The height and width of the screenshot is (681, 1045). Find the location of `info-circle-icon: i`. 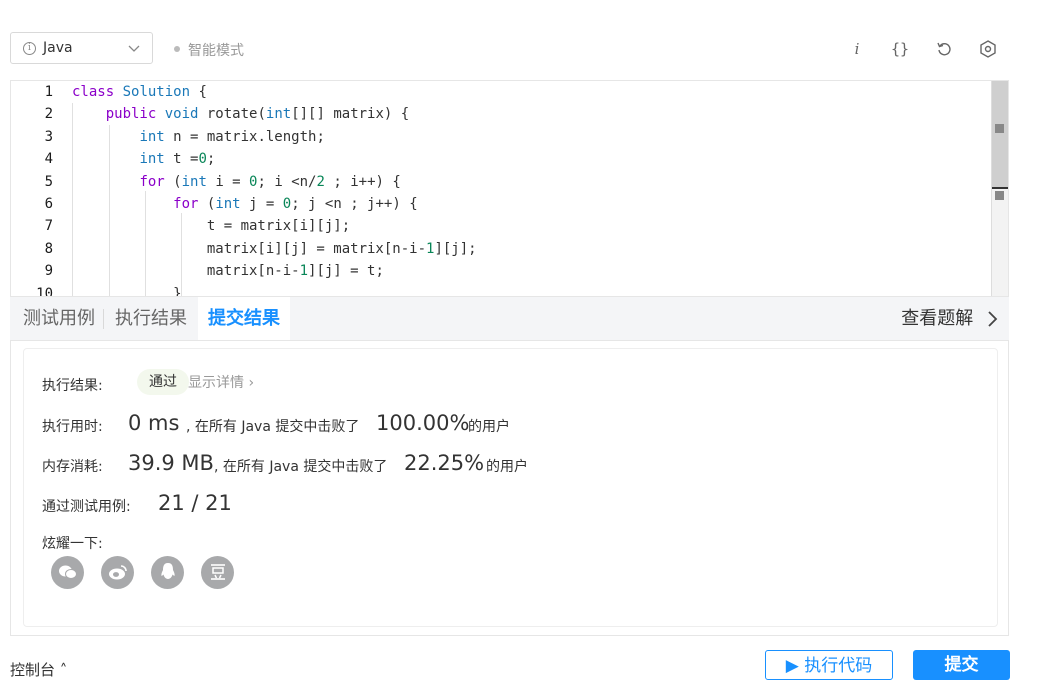

info-circle-icon: i is located at coordinates (29, 48).